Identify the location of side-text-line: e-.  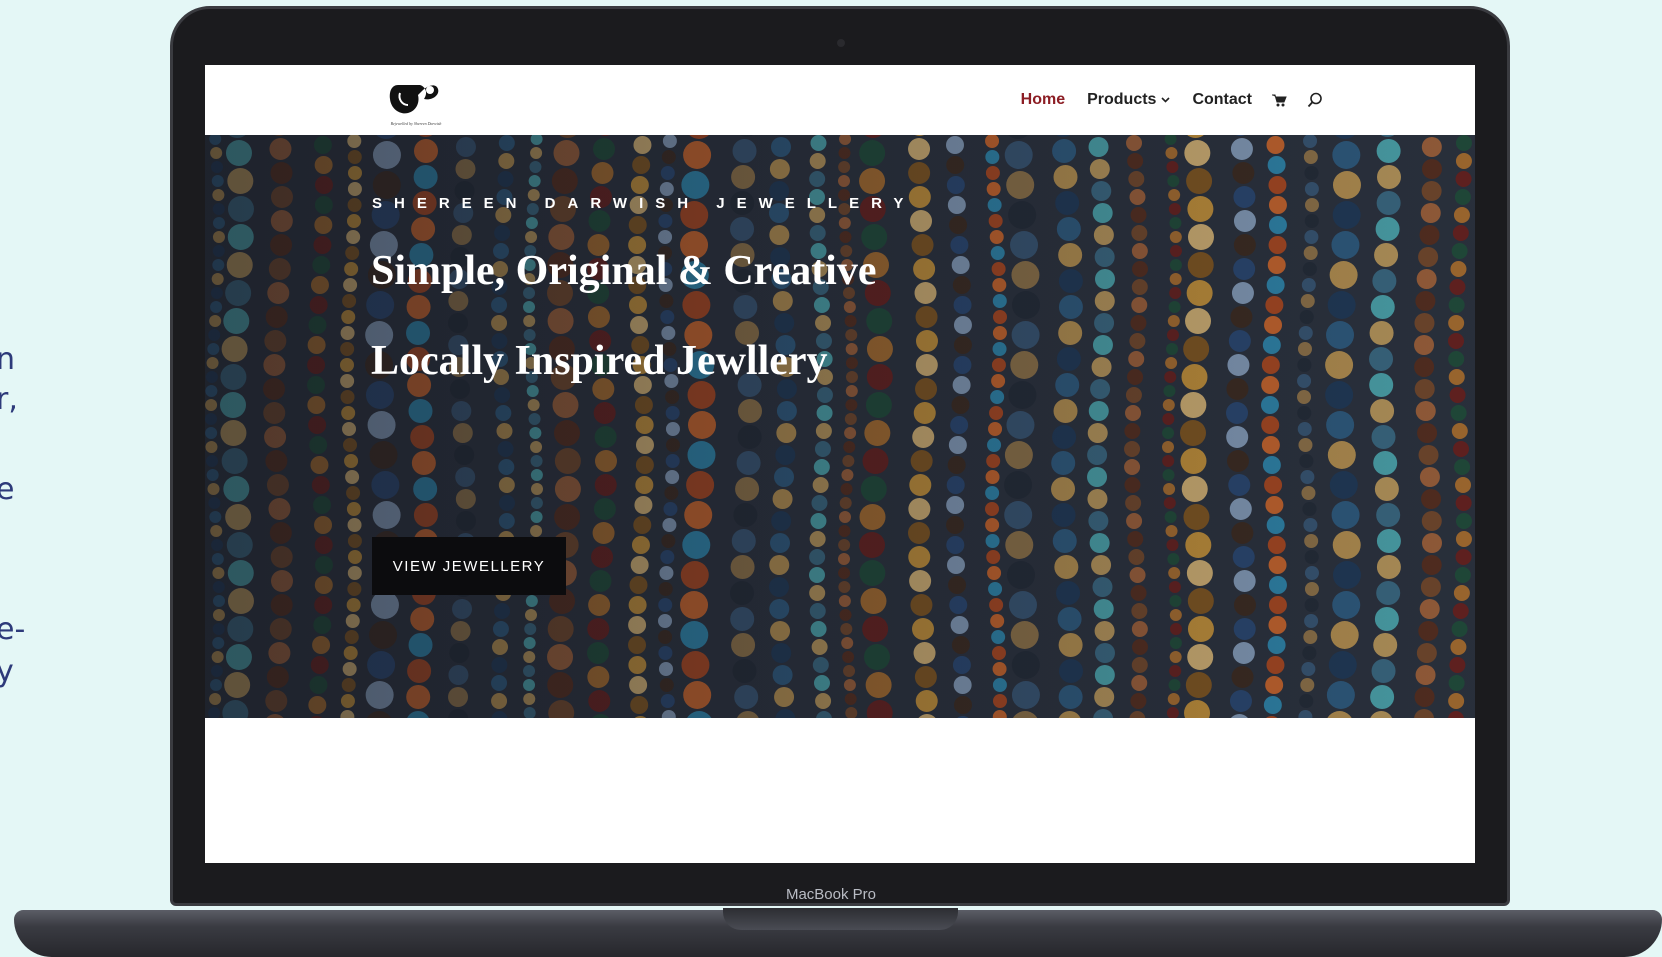
(13, 629).